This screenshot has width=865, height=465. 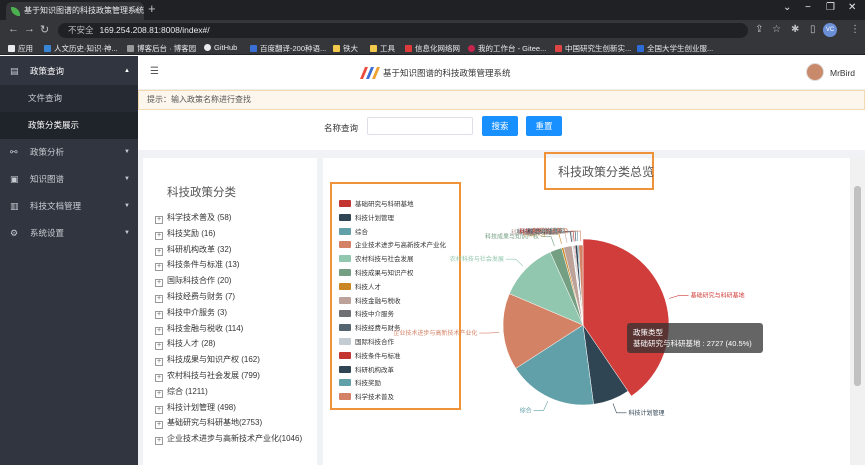 I want to click on apps-icon, so click(x=11, y=48).